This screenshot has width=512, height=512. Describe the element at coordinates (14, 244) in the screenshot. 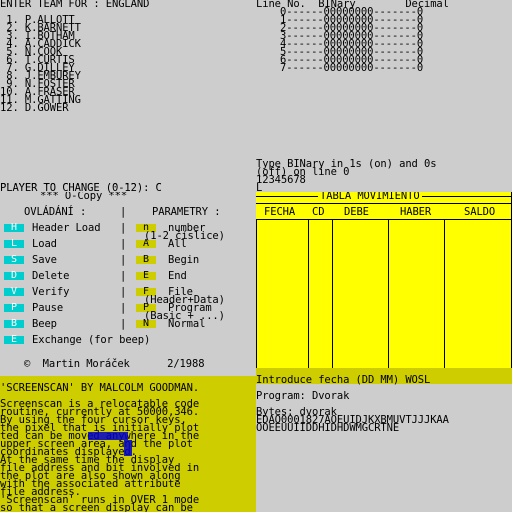

I see `ocopy-key-l: L` at that location.